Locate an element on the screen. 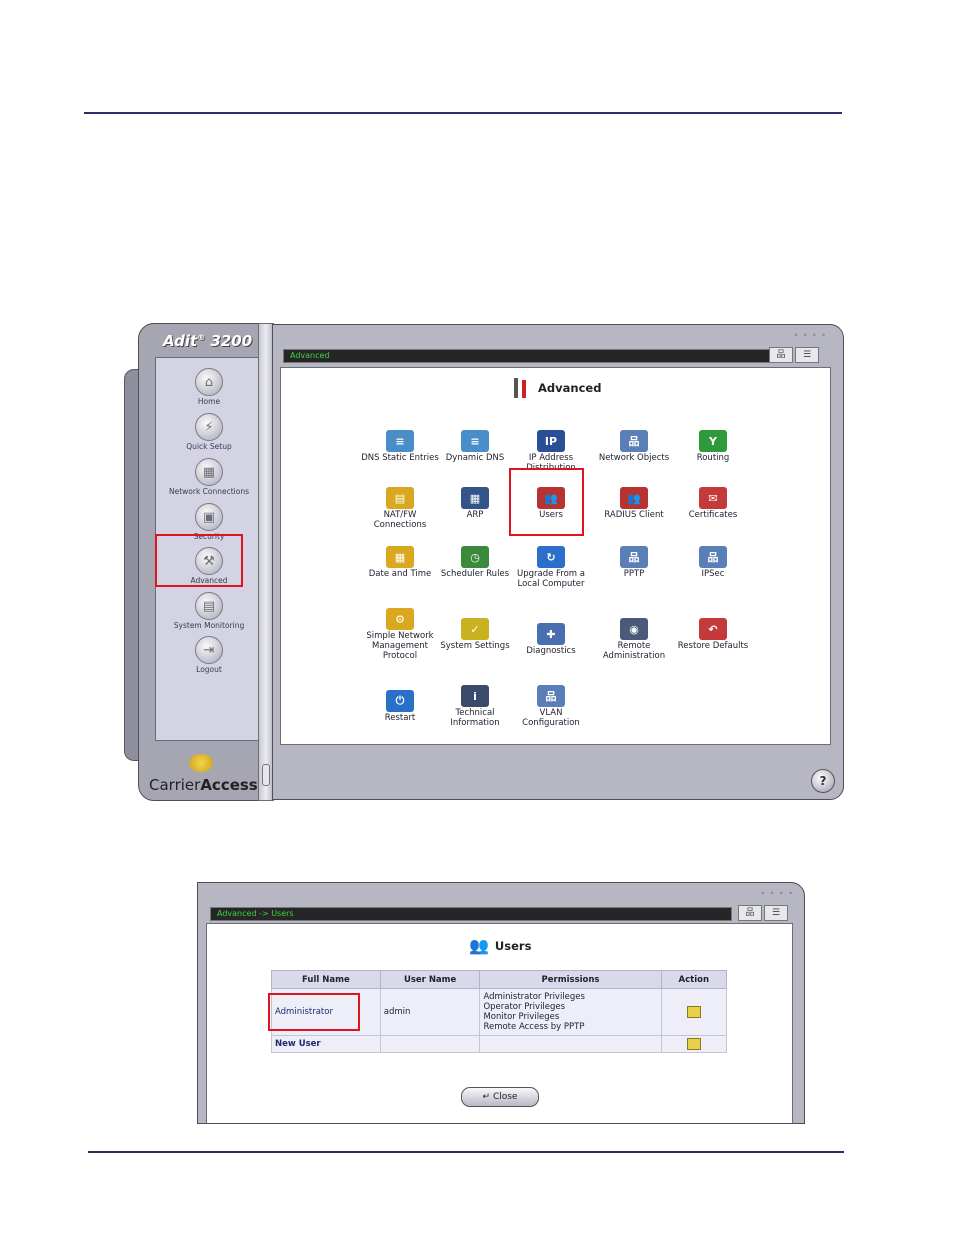  column-header-full-name: Full Name is located at coordinates (326, 979).